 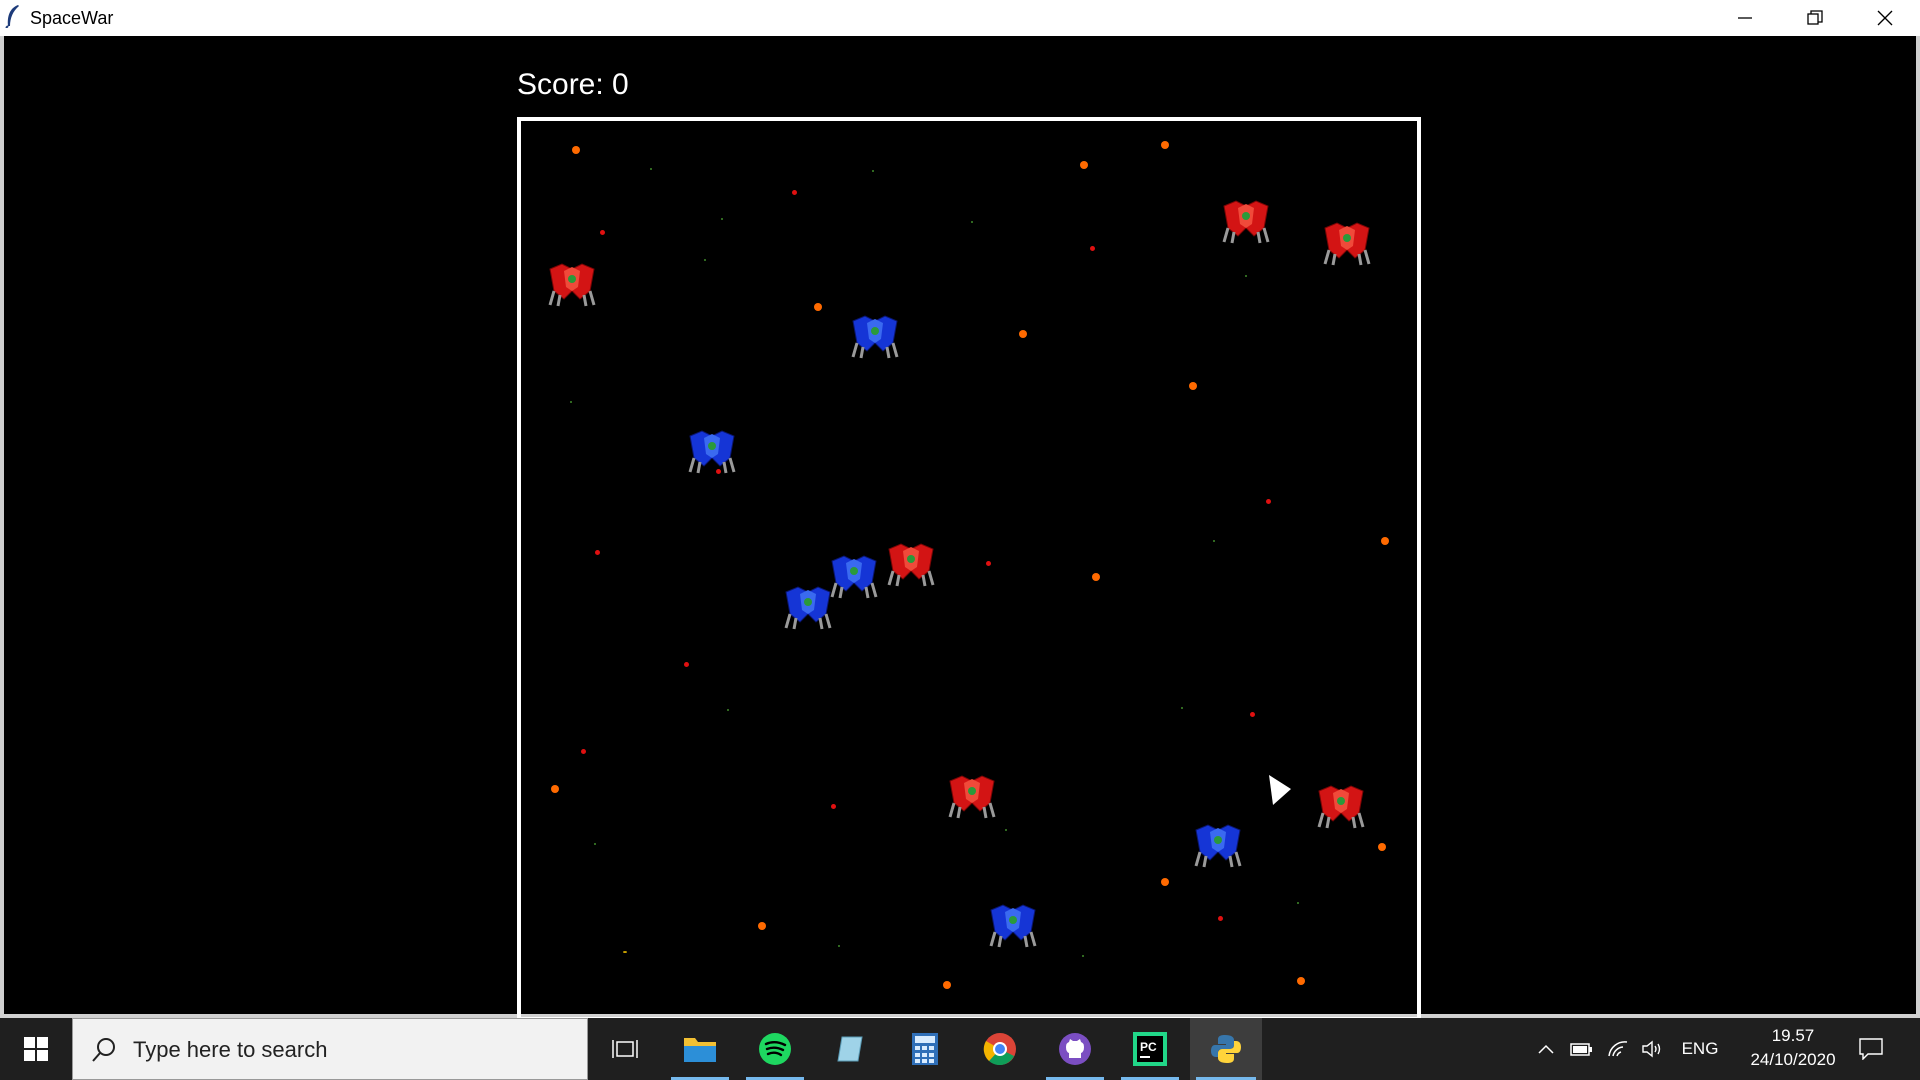 What do you see at coordinates (573, 84) in the screenshot?
I see `score-label: Score: 0` at bounding box center [573, 84].